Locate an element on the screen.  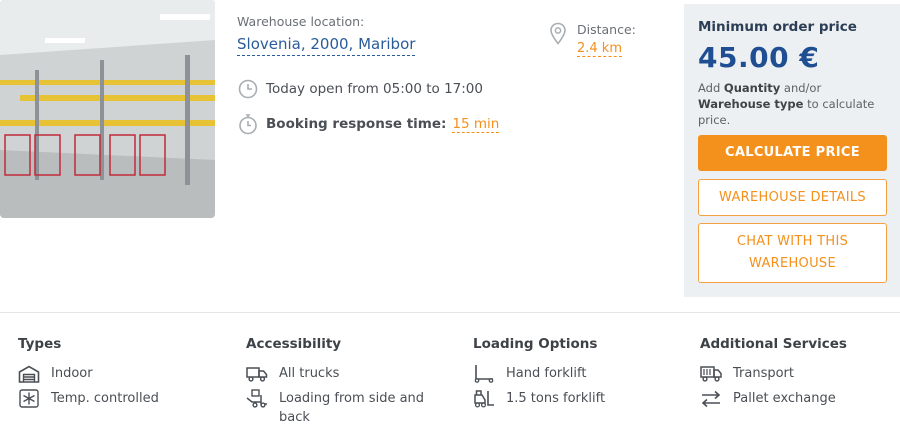
booking-response-label: Booking response time: is located at coordinates (356, 124).